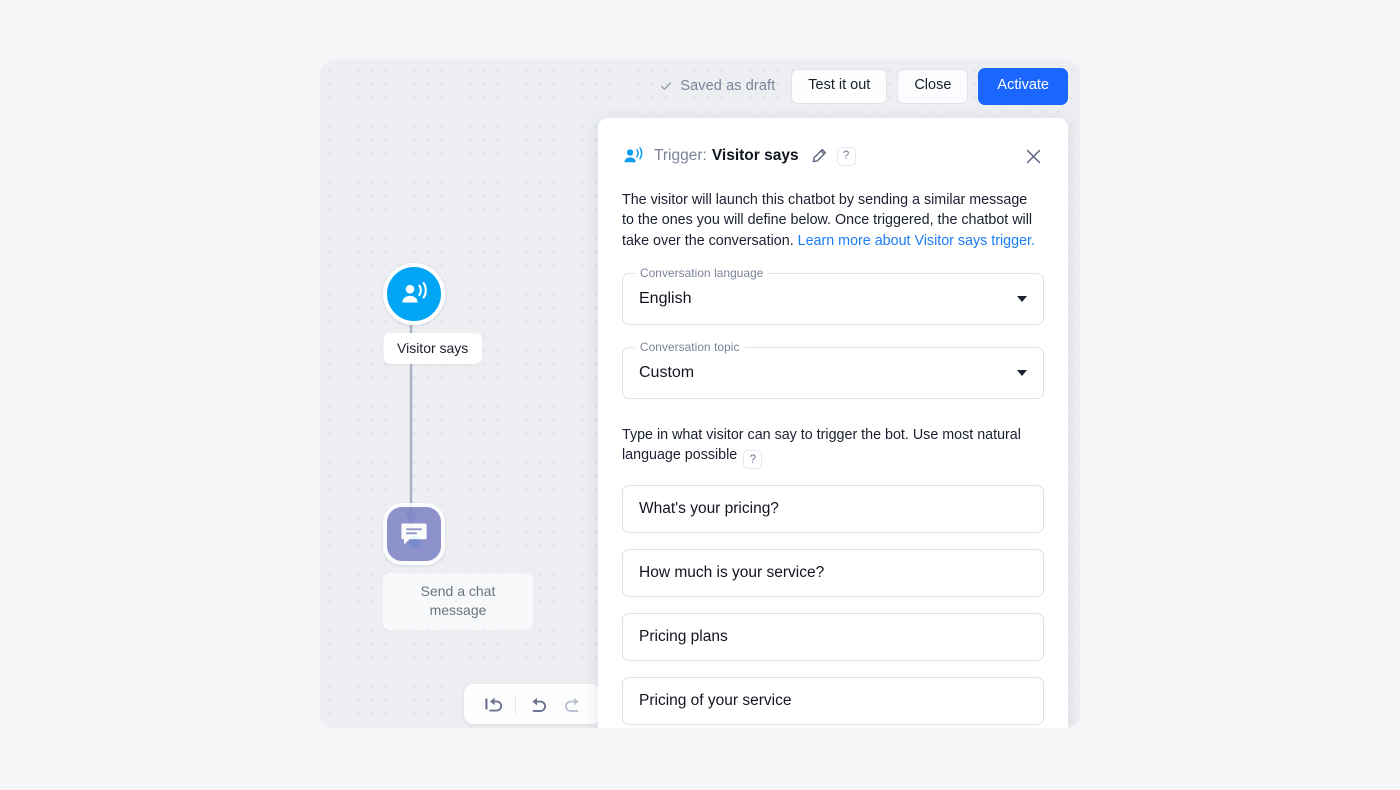 This screenshot has width=1400, height=790. What do you see at coordinates (833, 142) in the screenshot?
I see `panel-header: Trigger: Visitor says ?` at bounding box center [833, 142].